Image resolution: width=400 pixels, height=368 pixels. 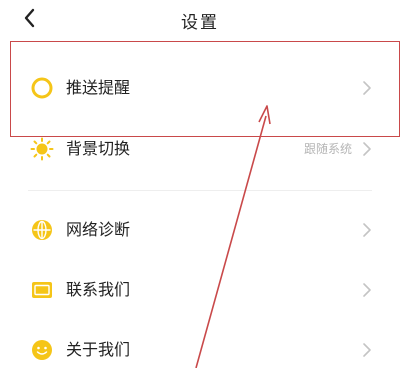 I want to click on settings-item-network-diagnosis: 网络诊断, so click(x=200, y=230).